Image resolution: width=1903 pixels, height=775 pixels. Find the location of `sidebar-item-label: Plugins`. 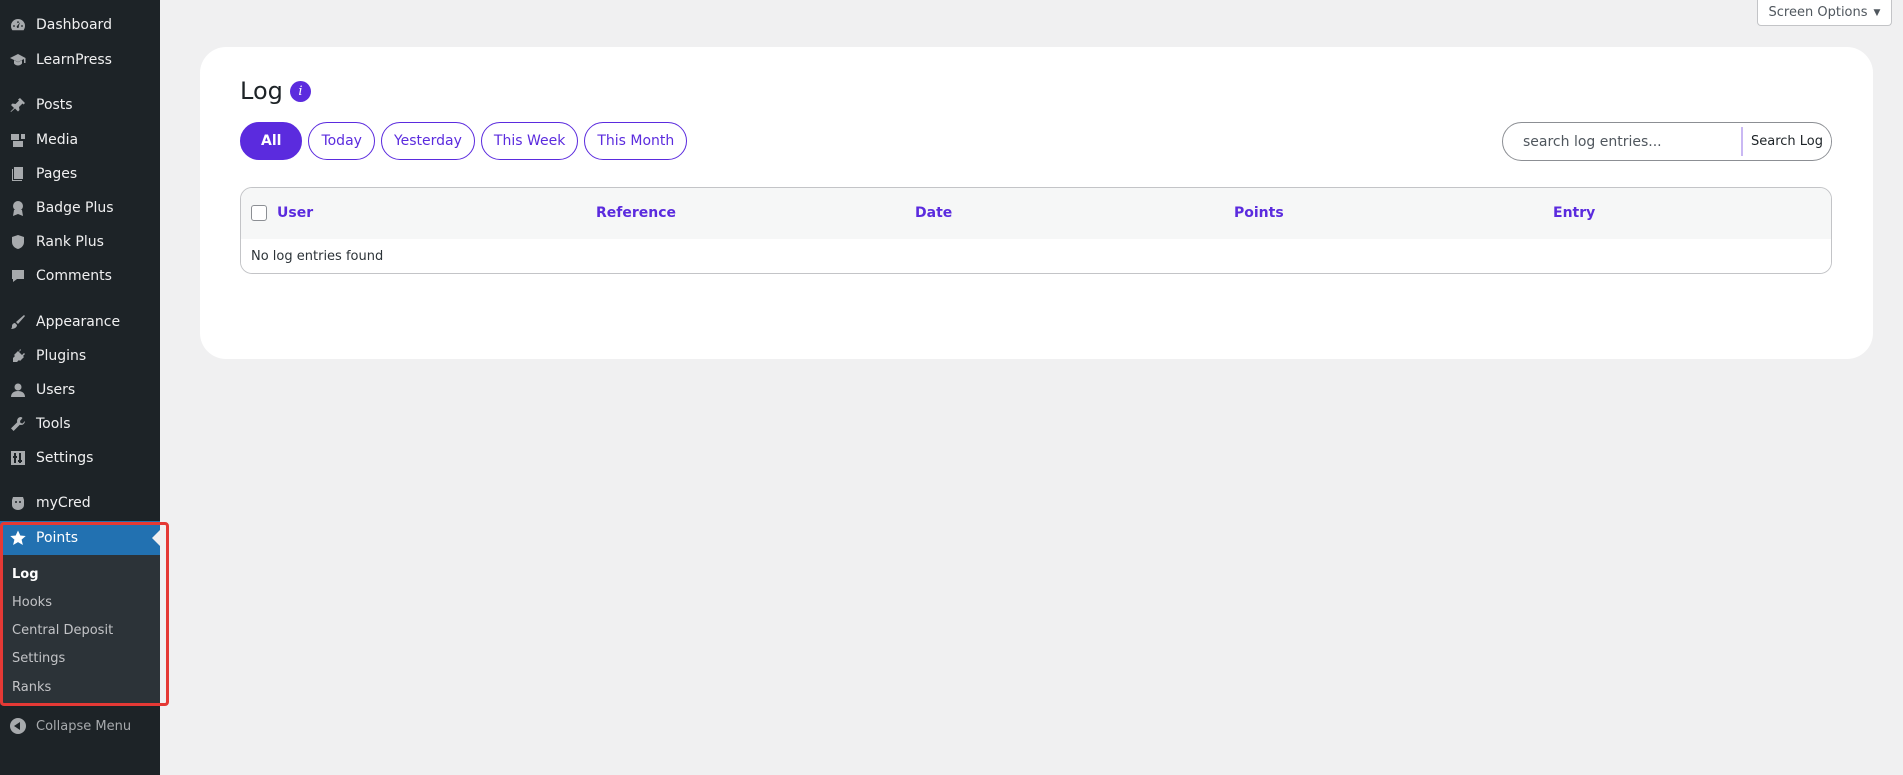

sidebar-item-label: Plugins is located at coordinates (61, 356).